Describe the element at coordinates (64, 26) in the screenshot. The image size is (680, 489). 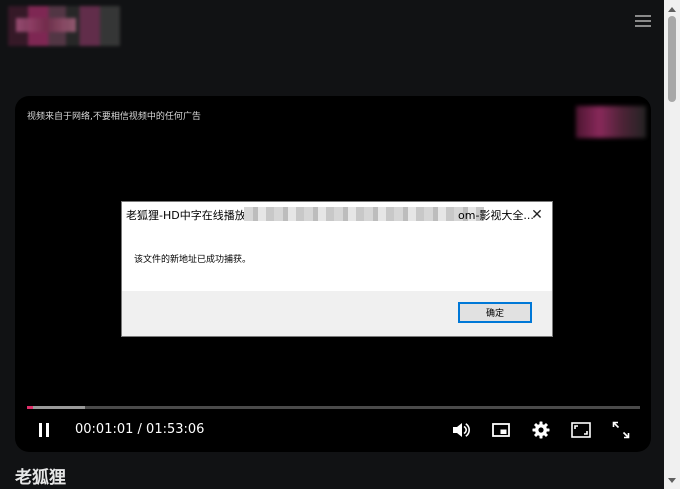
I see `site-logo` at that location.